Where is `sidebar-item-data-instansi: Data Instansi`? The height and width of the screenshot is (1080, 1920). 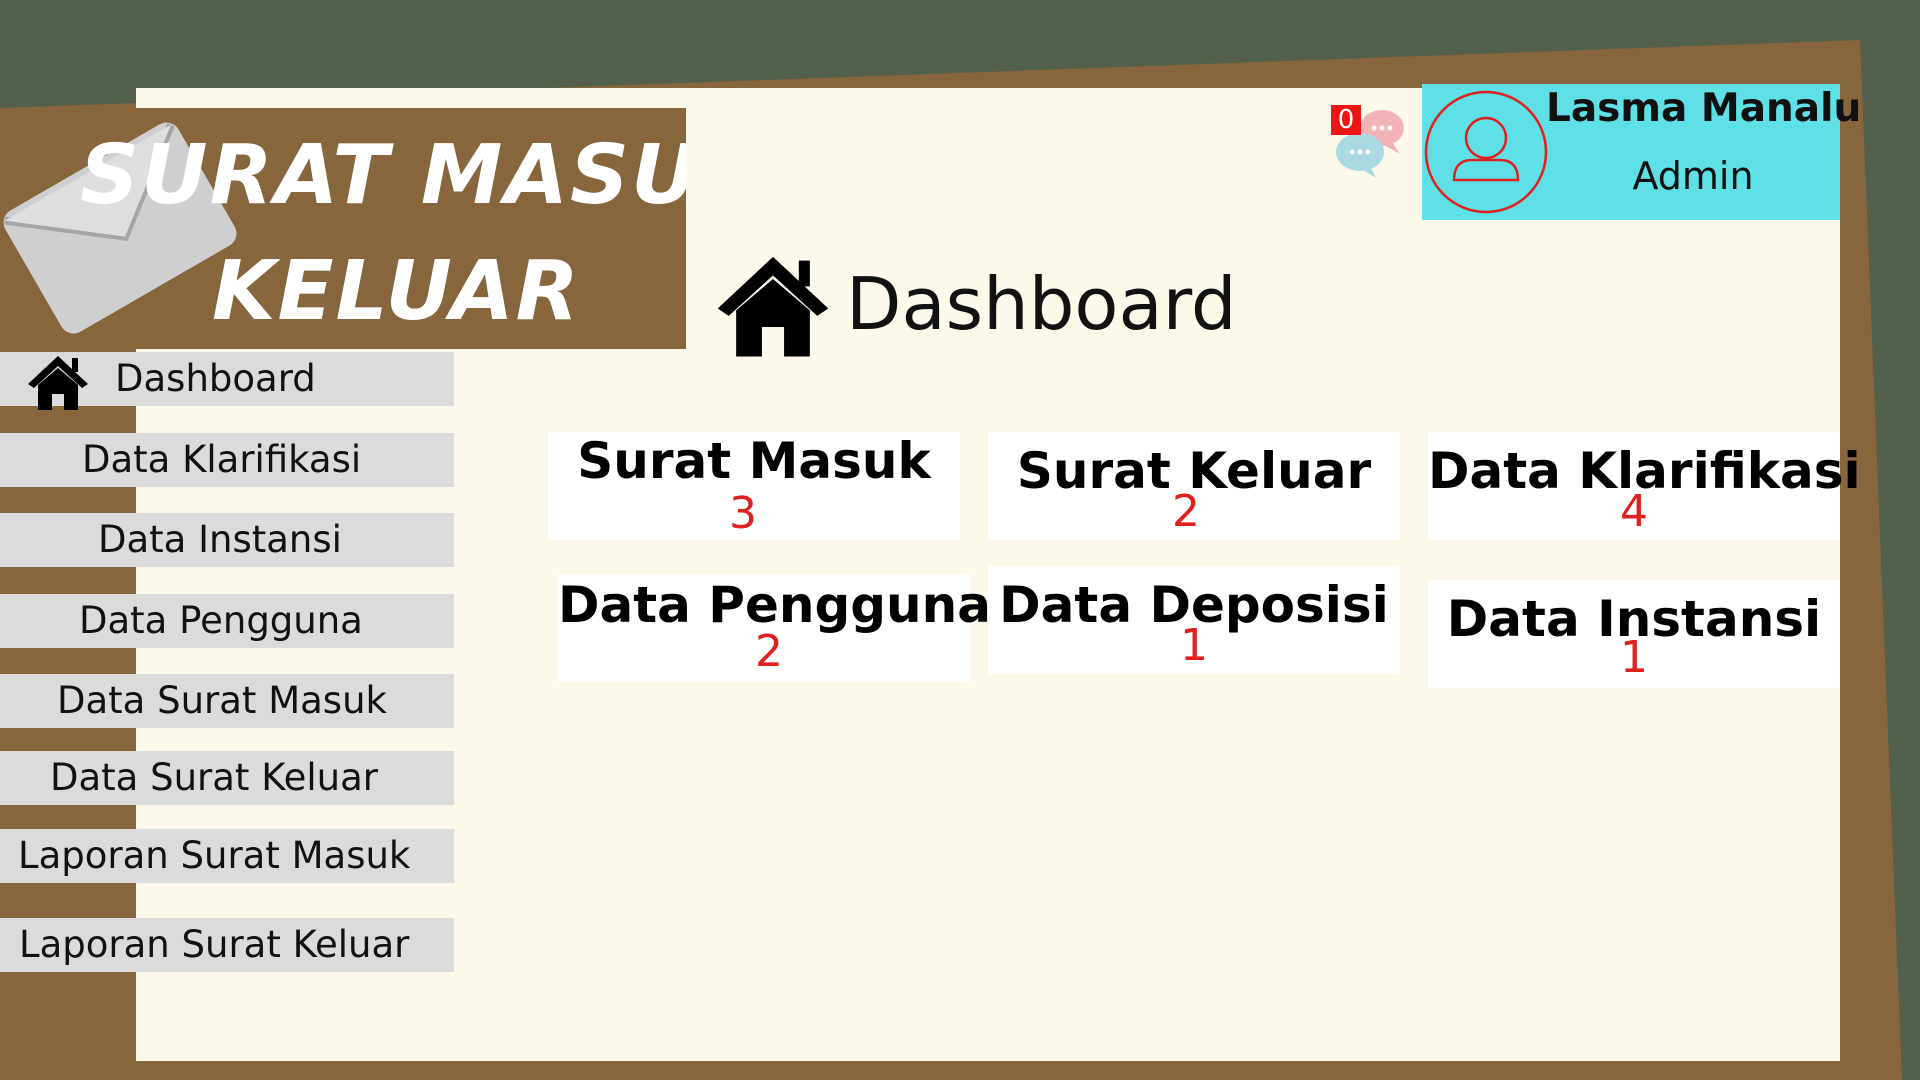 sidebar-item-data-instansi: Data Instansi is located at coordinates (227, 540).